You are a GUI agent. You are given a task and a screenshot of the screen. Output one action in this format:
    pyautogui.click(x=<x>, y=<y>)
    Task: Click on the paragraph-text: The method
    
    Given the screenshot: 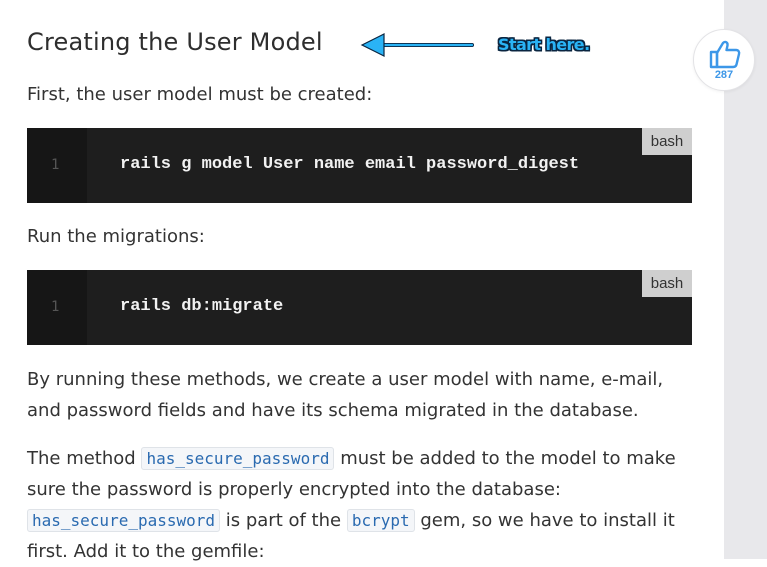 What is the action you would take?
    pyautogui.click(x=84, y=458)
    